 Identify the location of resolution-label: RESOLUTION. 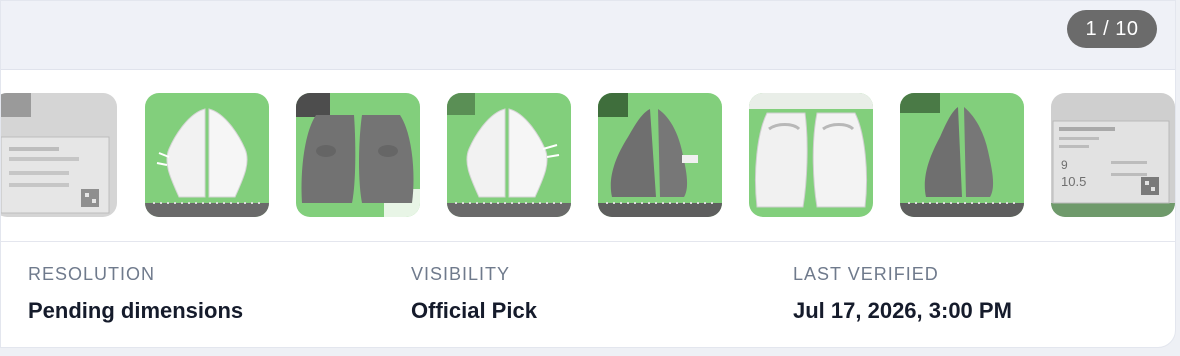
(92, 274).